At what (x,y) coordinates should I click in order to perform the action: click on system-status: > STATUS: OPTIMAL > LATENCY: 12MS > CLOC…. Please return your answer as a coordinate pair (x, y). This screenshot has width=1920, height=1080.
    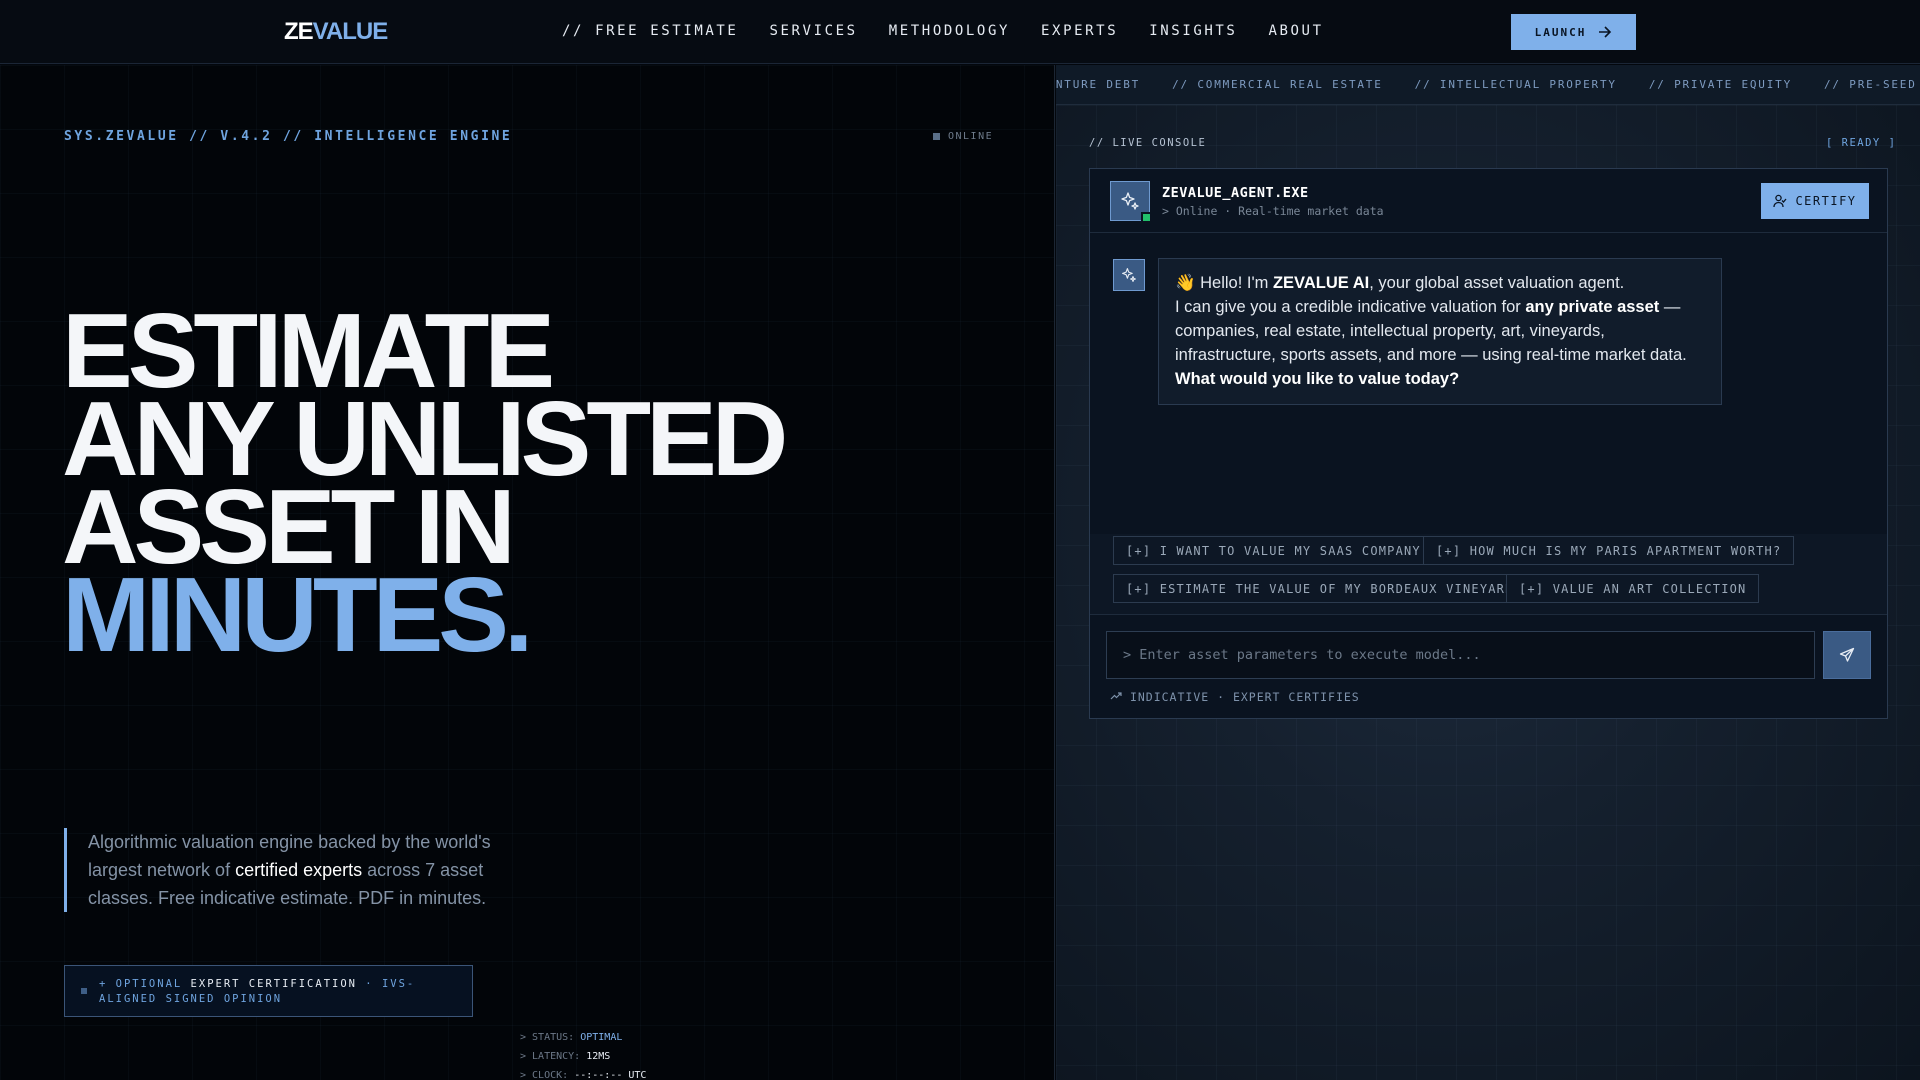
    Looking at the image, I should click on (583, 1054).